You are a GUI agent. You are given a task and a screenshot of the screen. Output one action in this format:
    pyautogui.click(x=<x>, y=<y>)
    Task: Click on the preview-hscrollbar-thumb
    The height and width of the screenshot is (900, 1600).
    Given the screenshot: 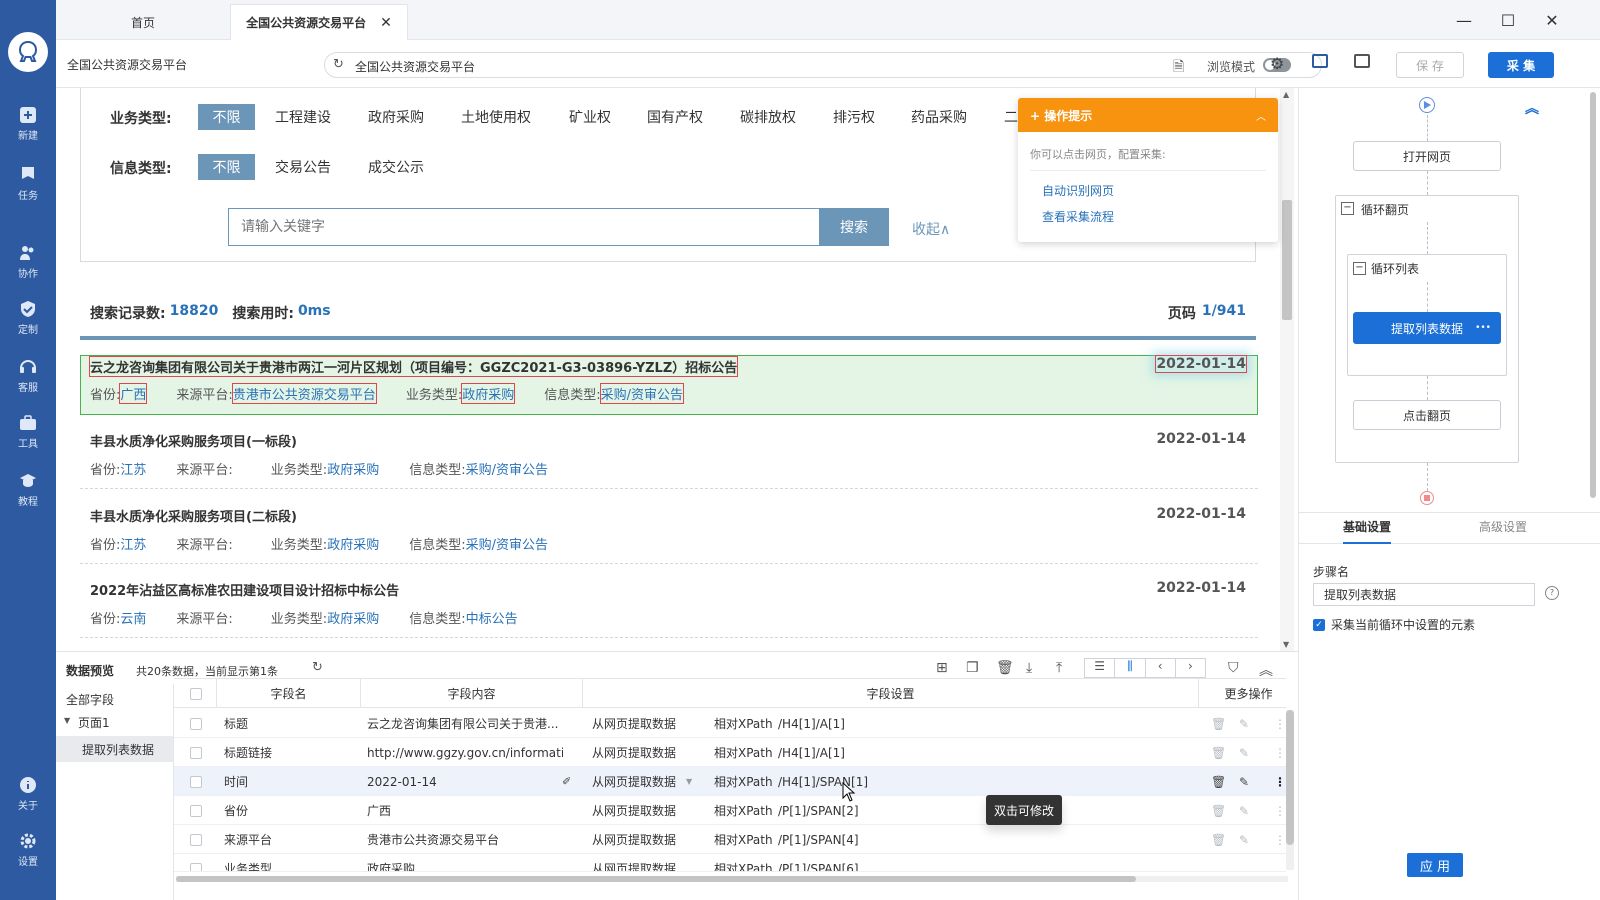 What is the action you would take?
    pyautogui.click(x=656, y=879)
    